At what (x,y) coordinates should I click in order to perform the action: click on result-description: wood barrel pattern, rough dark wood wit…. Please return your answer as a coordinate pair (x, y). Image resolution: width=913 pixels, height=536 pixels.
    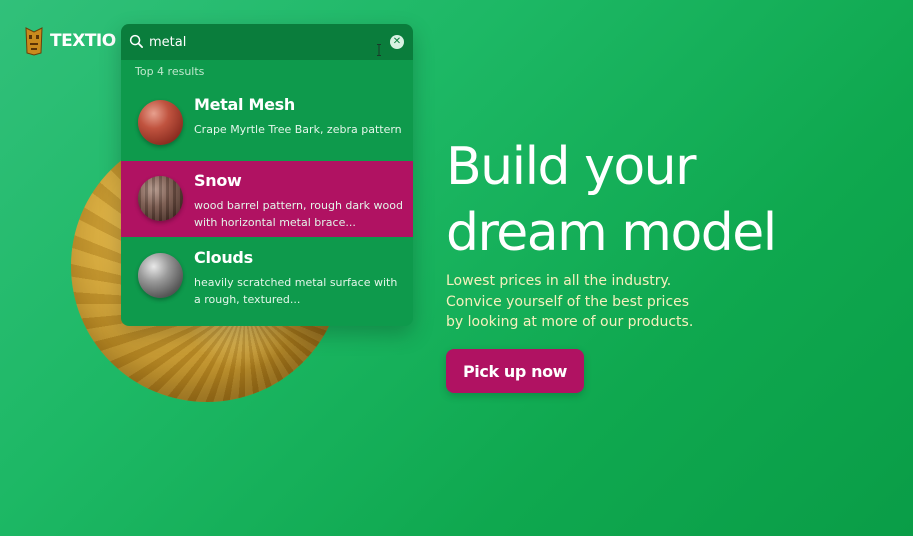
    Looking at the image, I should click on (298, 214).